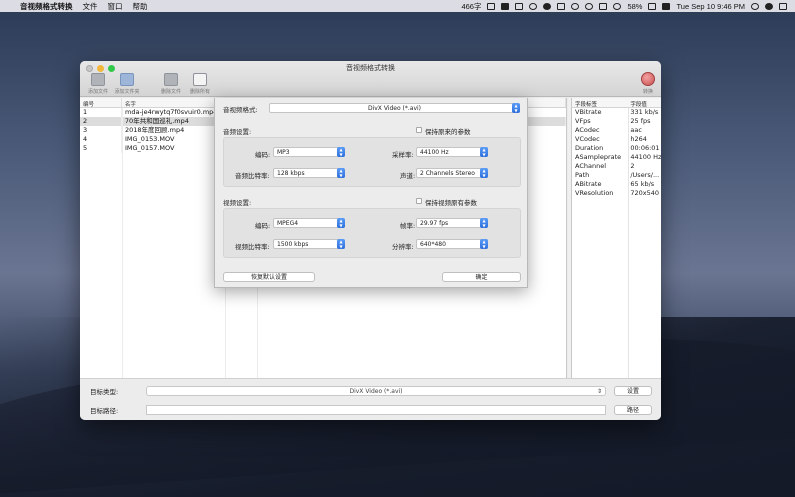 This screenshot has width=795, height=497. What do you see at coordinates (616, 139) in the screenshot?
I see `property-row: VCodec h264` at bounding box center [616, 139].